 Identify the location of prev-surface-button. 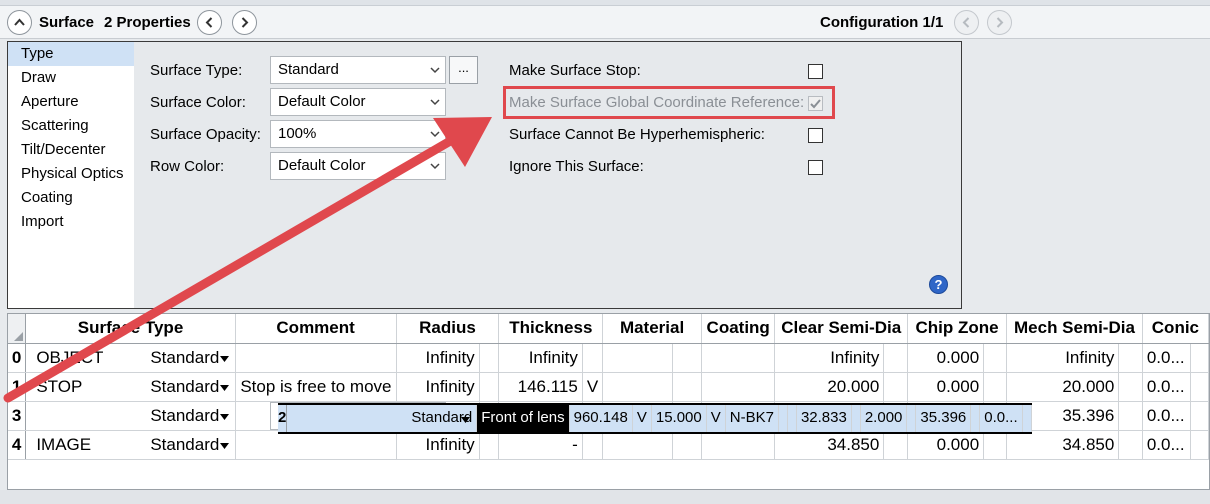
(209, 22).